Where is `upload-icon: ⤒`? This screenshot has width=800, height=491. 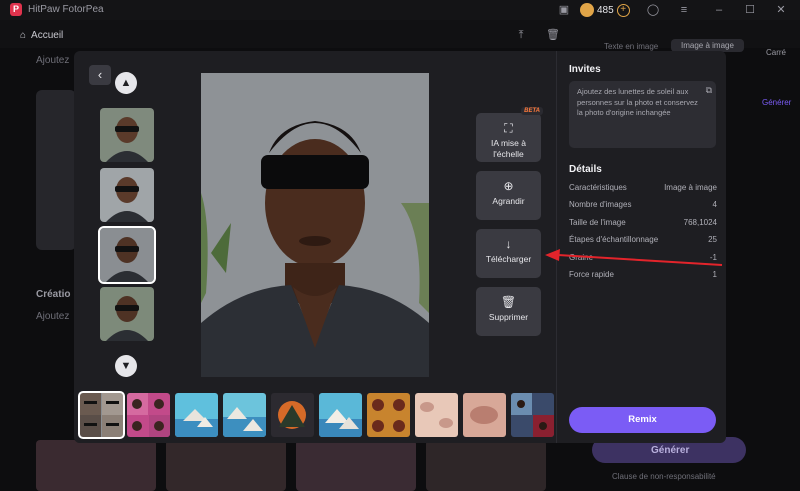 upload-icon: ⤒ is located at coordinates (521, 35).